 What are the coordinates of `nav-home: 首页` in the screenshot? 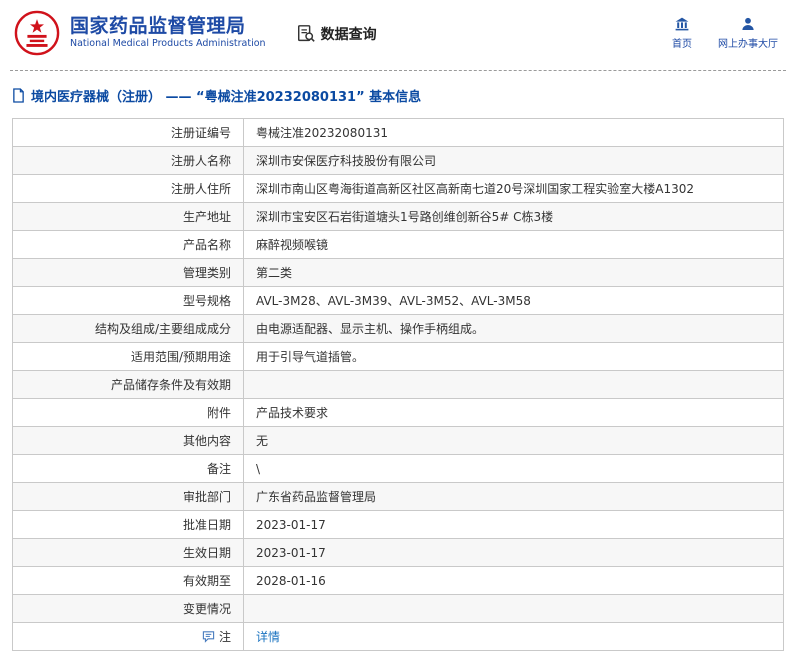 It's located at (682, 33).